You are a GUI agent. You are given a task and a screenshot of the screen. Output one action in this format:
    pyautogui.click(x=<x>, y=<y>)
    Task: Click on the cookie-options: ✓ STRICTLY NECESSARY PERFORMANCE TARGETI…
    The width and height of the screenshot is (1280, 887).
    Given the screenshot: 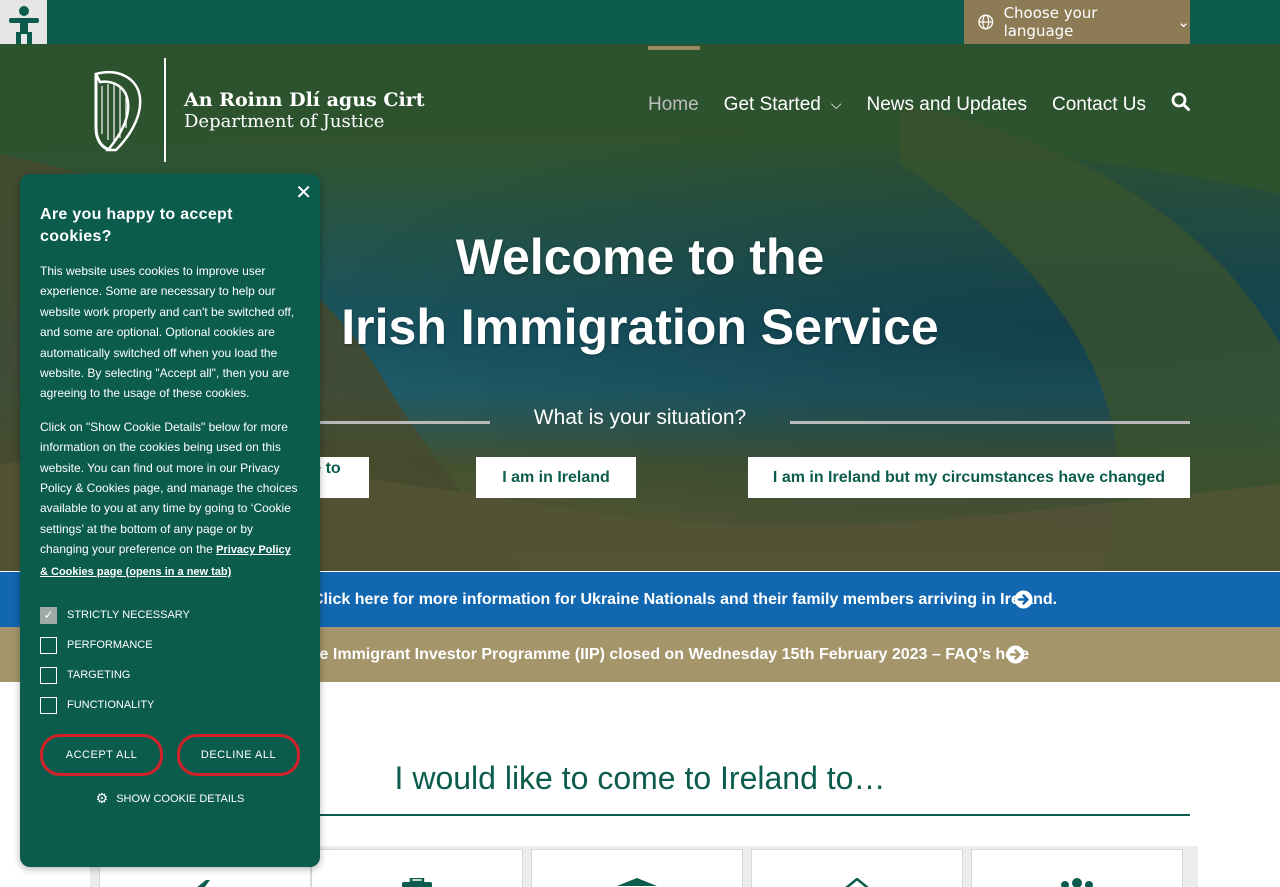 What is the action you would take?
    pyautogui.click(x=170, y=660)
    